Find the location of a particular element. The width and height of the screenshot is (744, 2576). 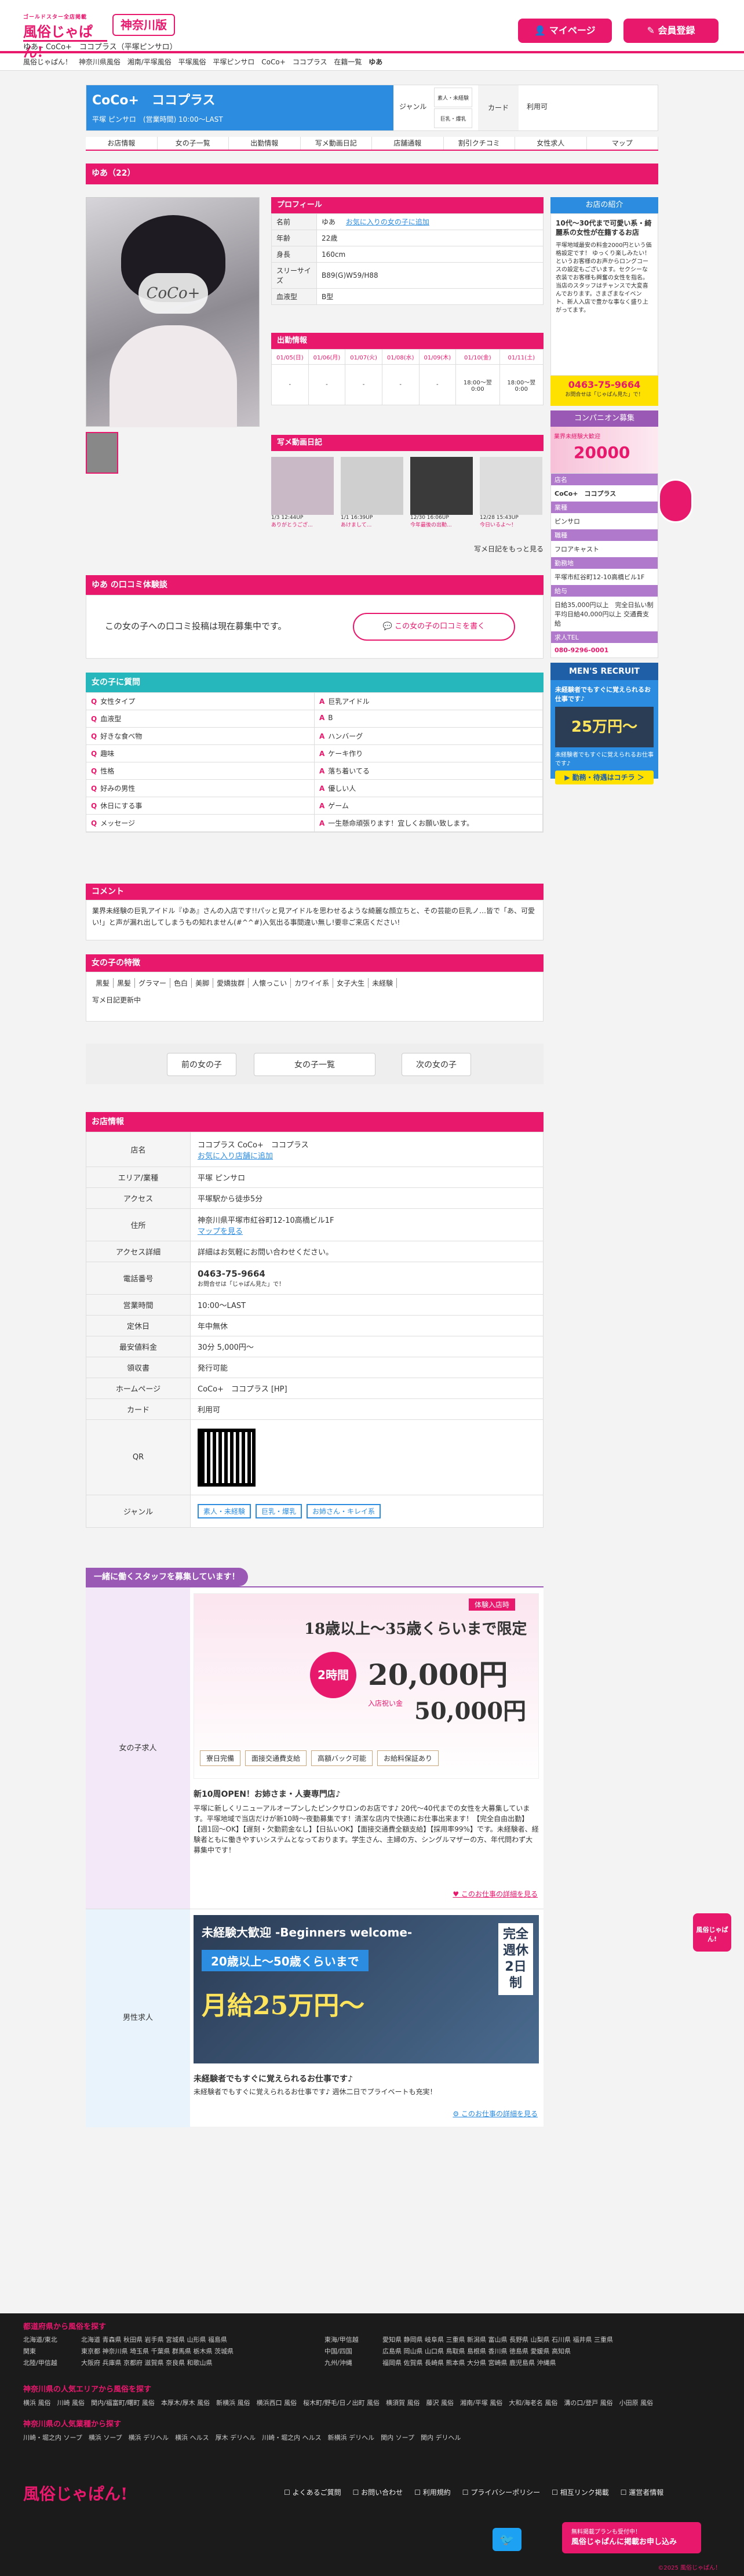

intro-heading: お店の紹介 is located at coordinates (604, 205).